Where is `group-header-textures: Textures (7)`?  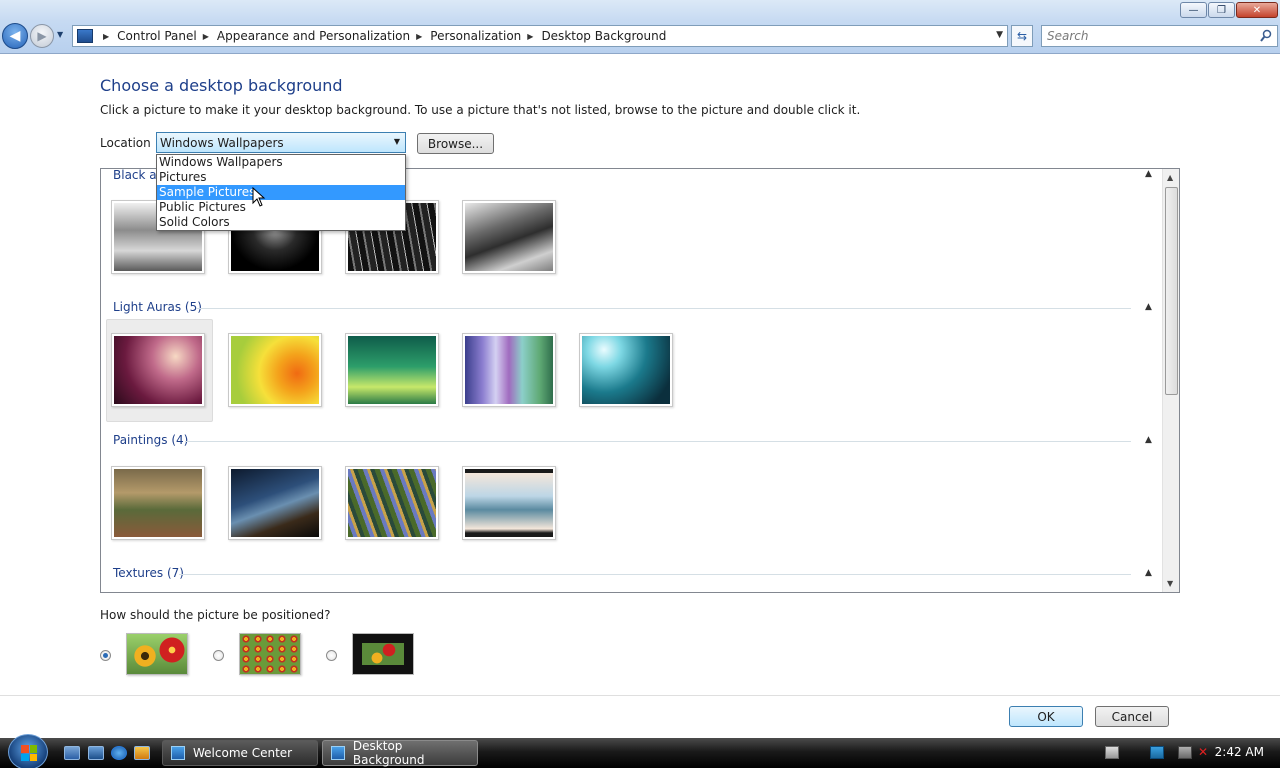
group-header-textures: Textures (7) is located at coordinates (148, 573).